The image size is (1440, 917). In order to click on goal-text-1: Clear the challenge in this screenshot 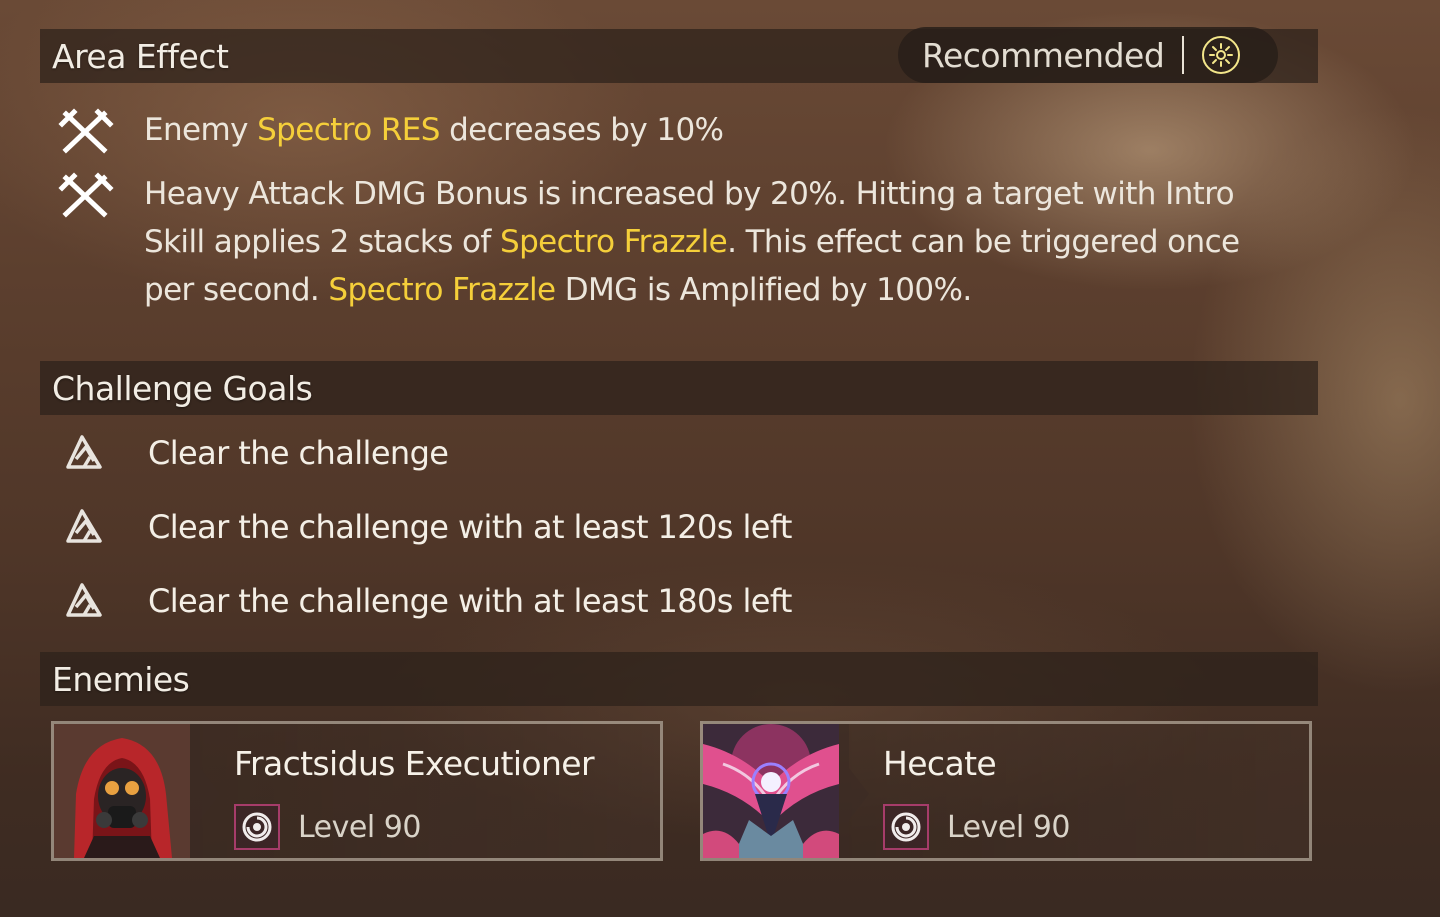, I will do `click(298, 453)`.